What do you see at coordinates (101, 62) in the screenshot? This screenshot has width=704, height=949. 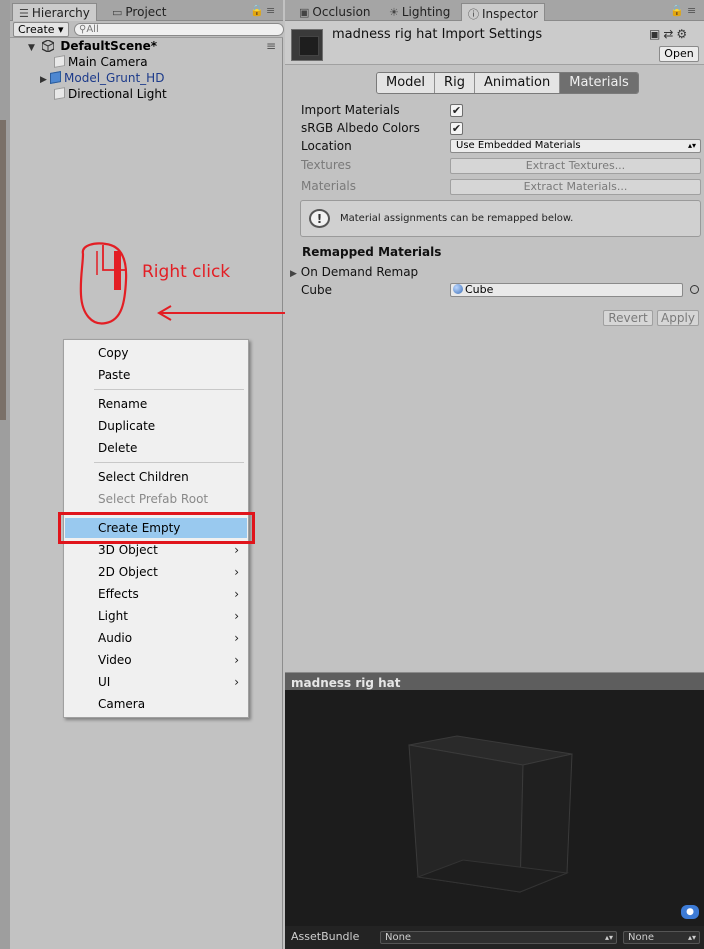 I see `hierarchy-item-main-camera: Main Camera` at bounding box center [101, 62].